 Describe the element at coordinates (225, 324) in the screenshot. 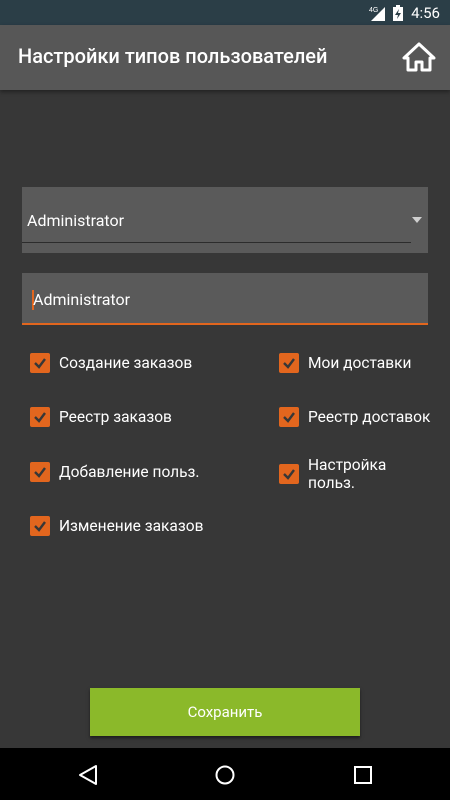

I see `field-underline` at that location.